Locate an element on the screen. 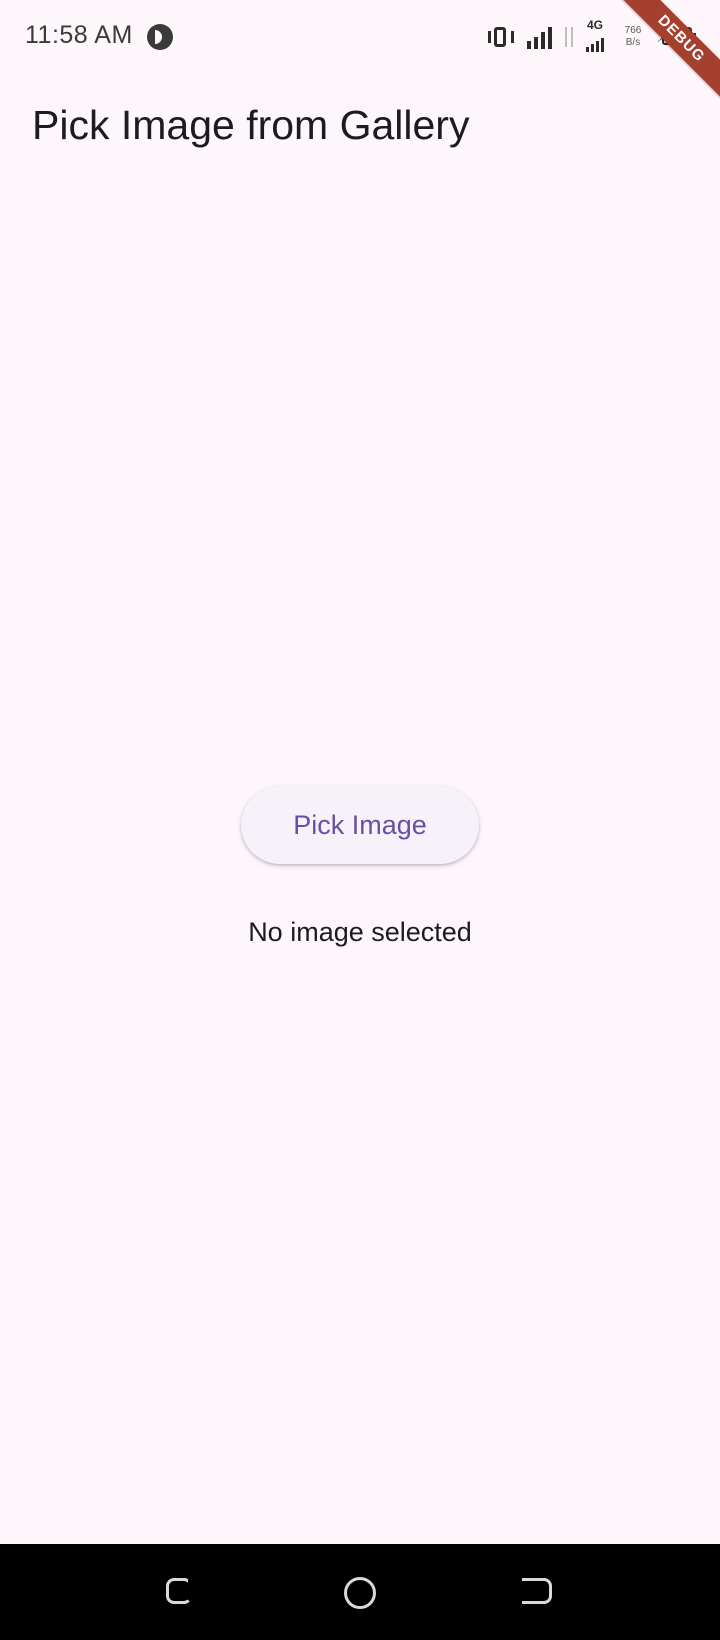  back-icon is located at coordinates (539, 1593).